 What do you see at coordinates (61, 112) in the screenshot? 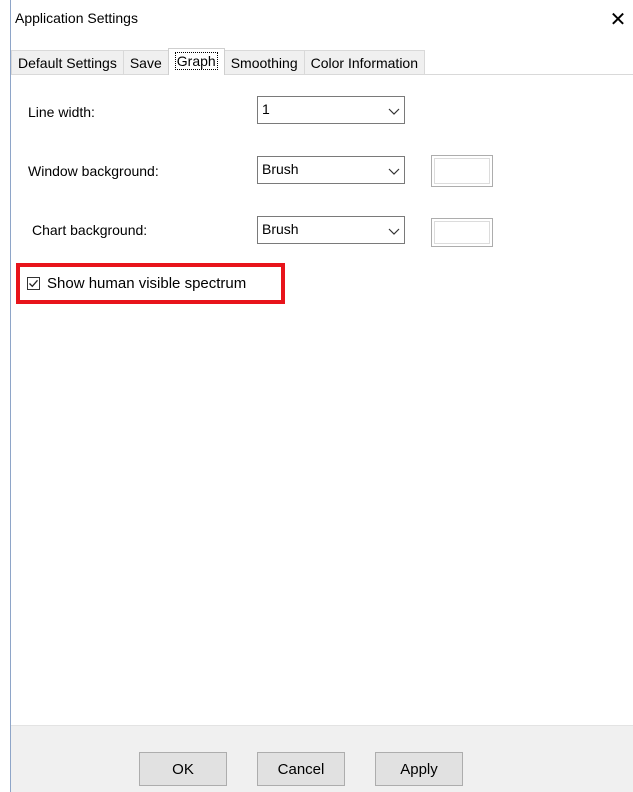
I see `line-width-label: Line width:` at bounding box center [61, 112].